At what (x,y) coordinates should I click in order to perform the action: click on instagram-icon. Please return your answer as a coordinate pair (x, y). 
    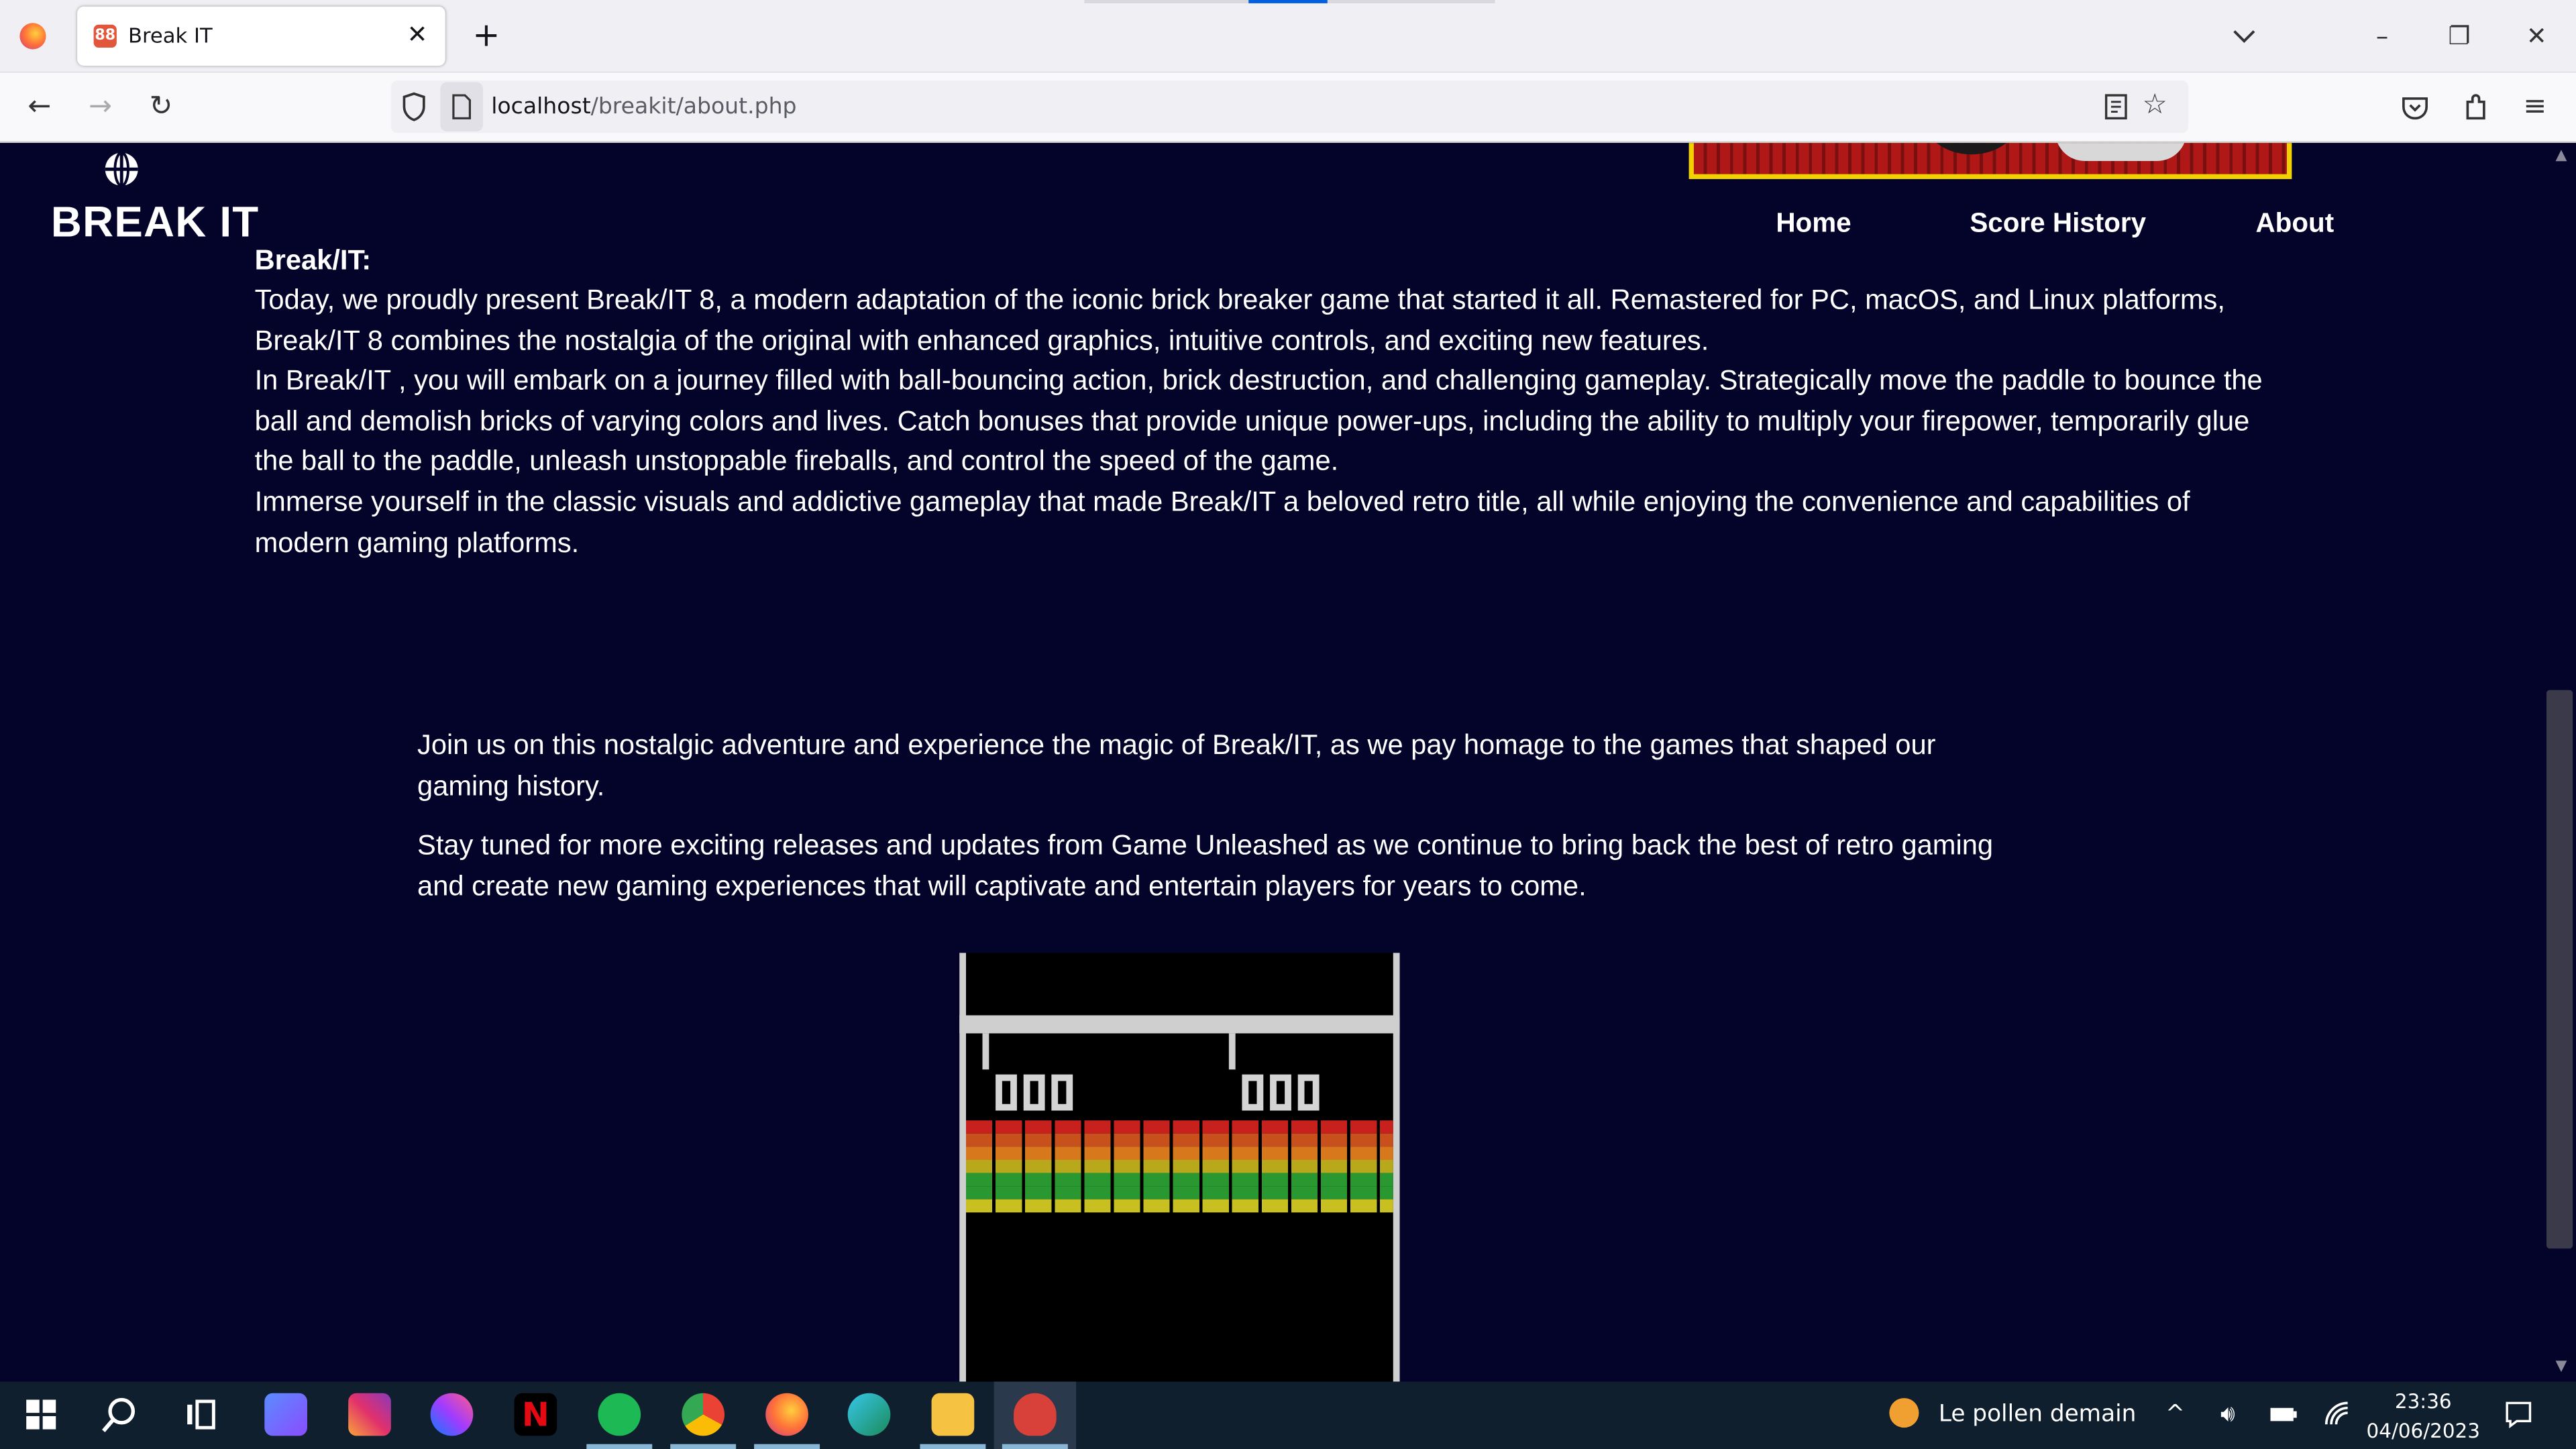
    Looking at the image, I should click on (369, 1414).